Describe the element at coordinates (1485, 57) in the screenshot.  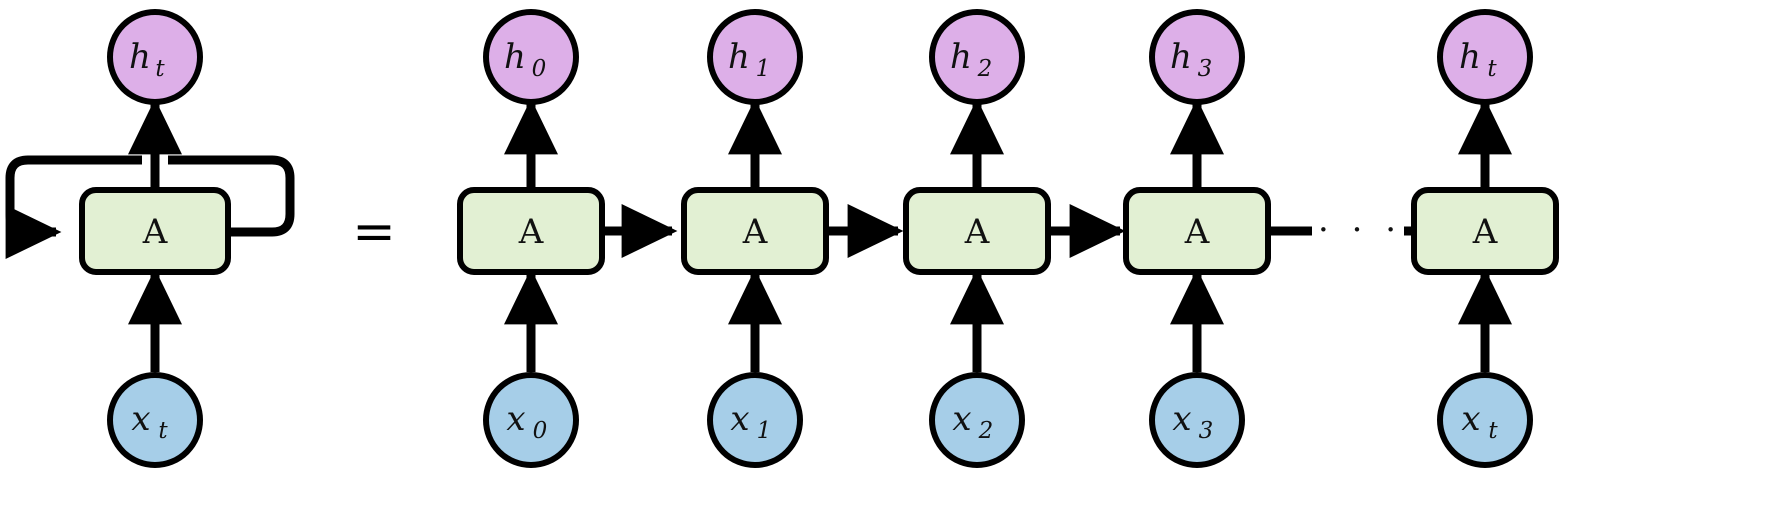
I see `step-t-output-node` at that location.